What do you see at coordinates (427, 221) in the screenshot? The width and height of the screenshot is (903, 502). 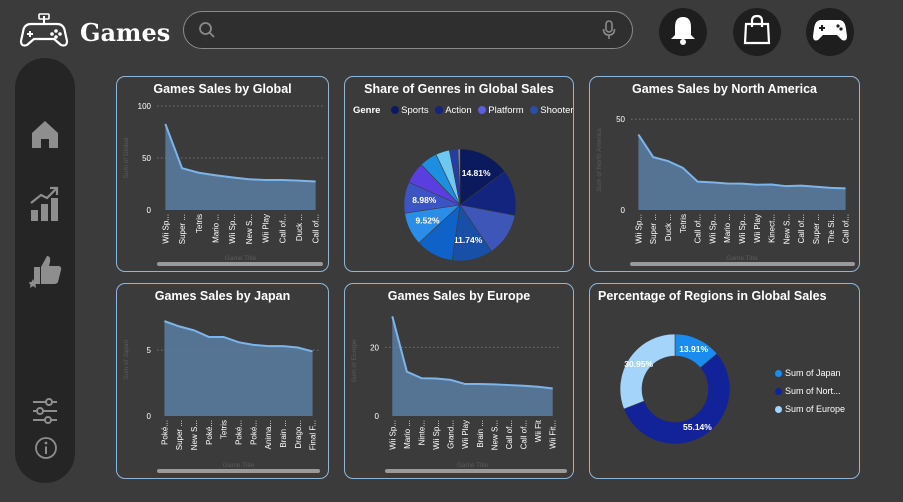 I see `data-label: 9.52%` at bounding box center [427, 221].